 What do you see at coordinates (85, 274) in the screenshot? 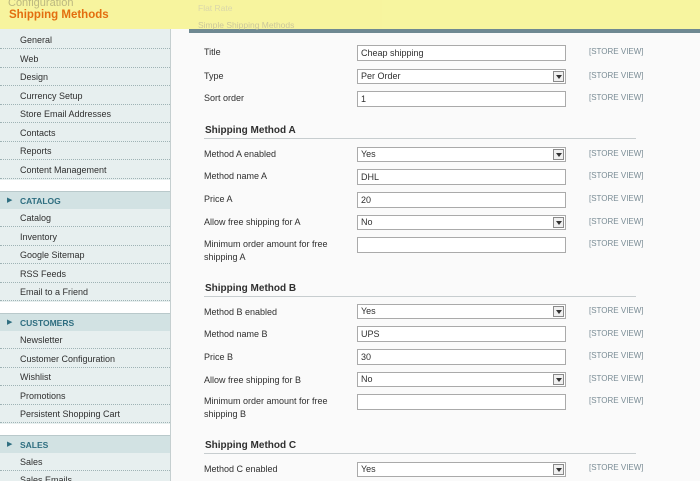
I see `sidebar-item-rss-feeds: RSS Feeds` at bounding box center [85, 274].